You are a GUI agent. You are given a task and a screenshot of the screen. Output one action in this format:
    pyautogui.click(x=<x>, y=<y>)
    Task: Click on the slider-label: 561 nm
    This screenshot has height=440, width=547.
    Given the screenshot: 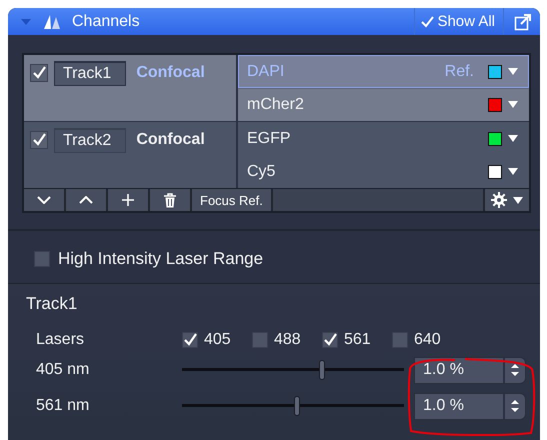 What is the action you would take?
    pyautogui.click(x=63, y=406)
    